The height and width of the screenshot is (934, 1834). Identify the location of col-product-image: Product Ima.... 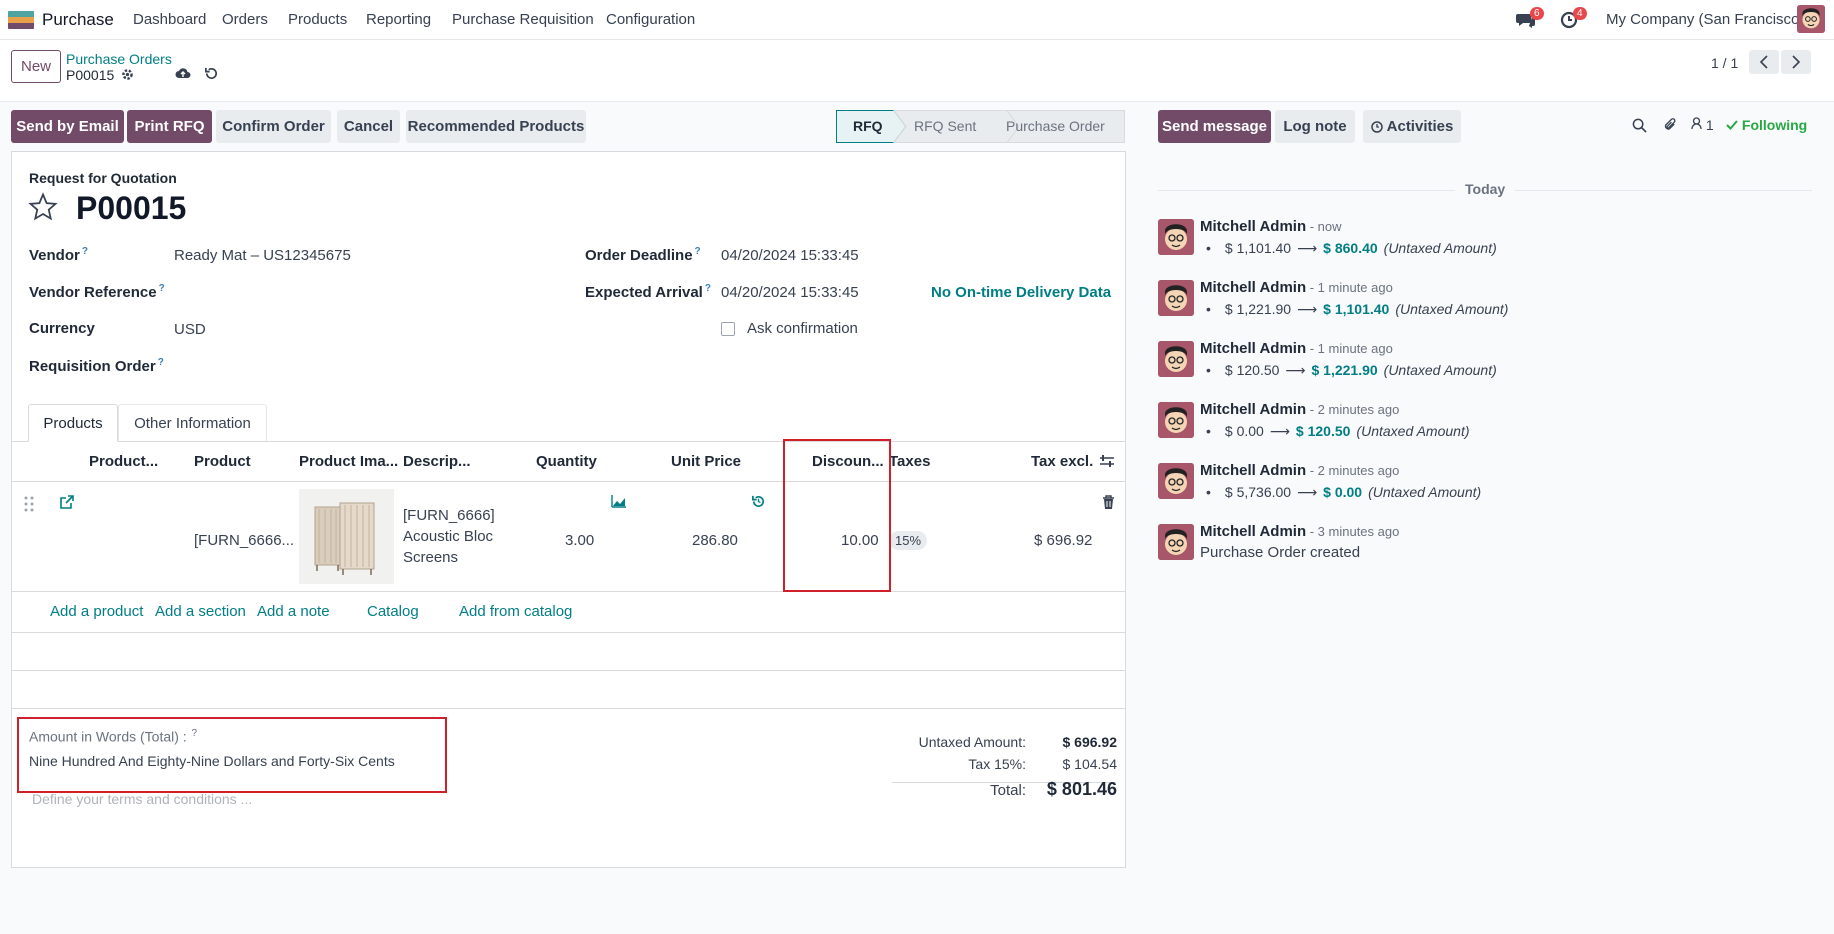
(348, 461).